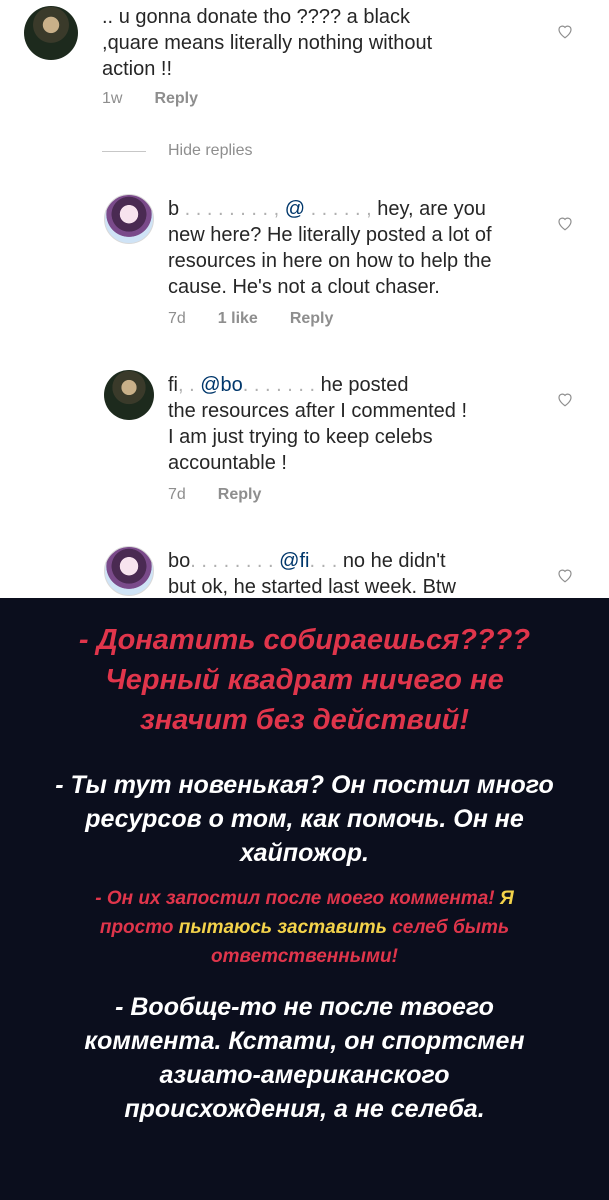  I want to click on comment-username: bo, so click(179, 561).